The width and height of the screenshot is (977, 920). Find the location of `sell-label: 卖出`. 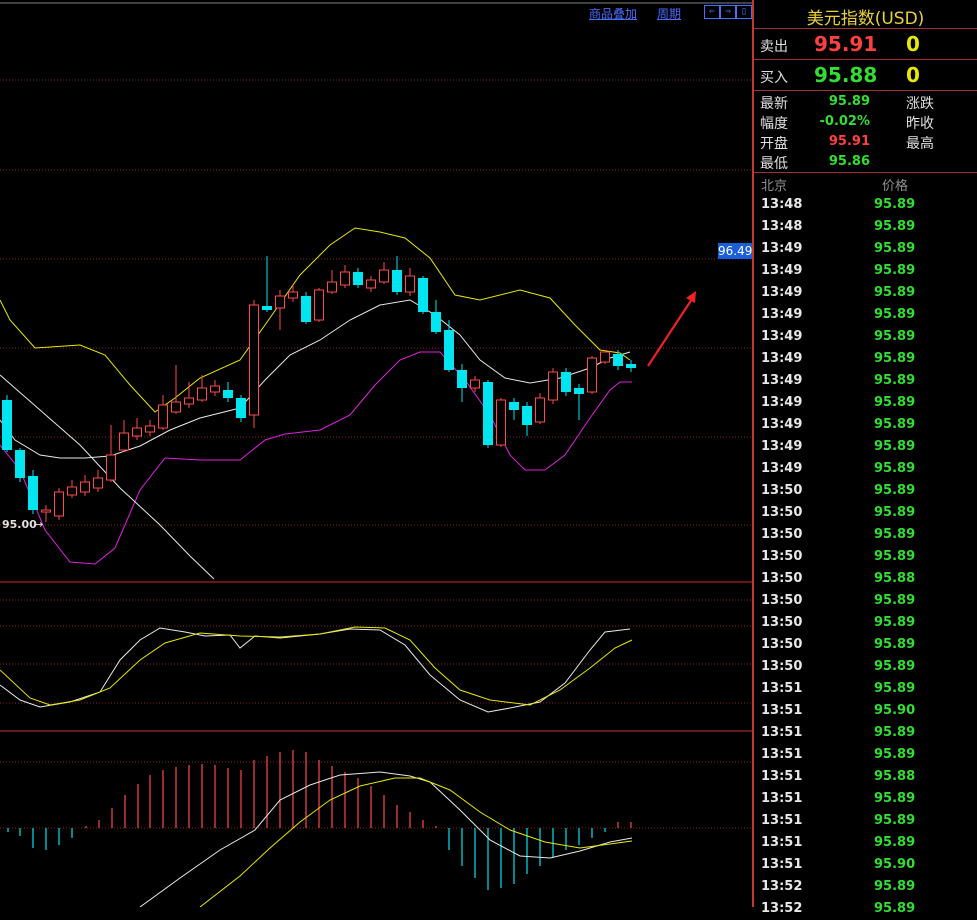

sell-label: 卖出 is located at coordinates (774, 47).